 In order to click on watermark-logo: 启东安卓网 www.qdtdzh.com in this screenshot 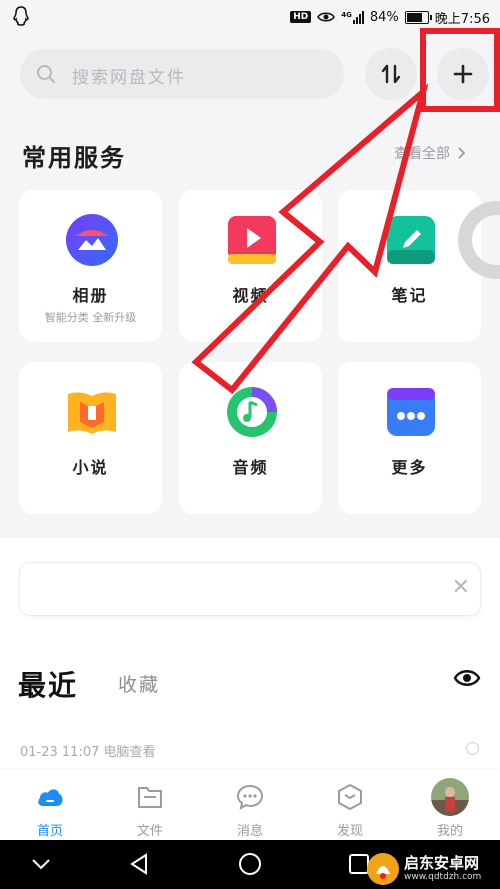, I will do `click(431, 869)`.